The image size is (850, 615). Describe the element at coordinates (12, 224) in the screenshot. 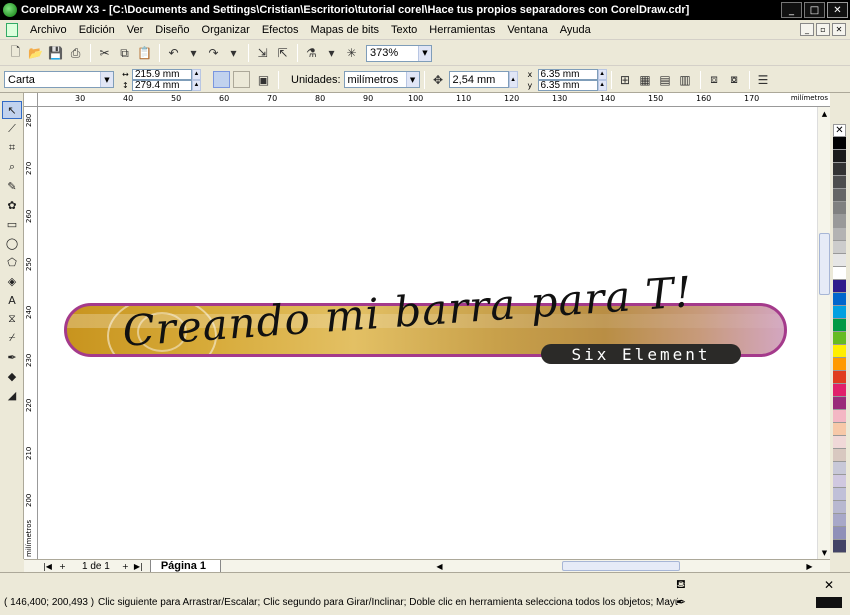

I see `rectangle-tool-icon: ▭` at that location.